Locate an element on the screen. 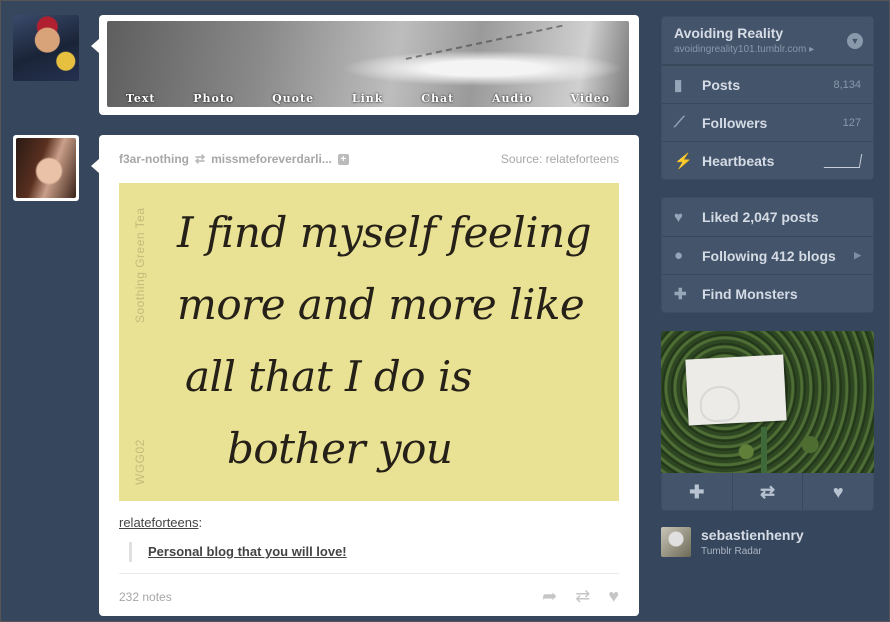  basketball-backboard is located at coordinates (736, 390).